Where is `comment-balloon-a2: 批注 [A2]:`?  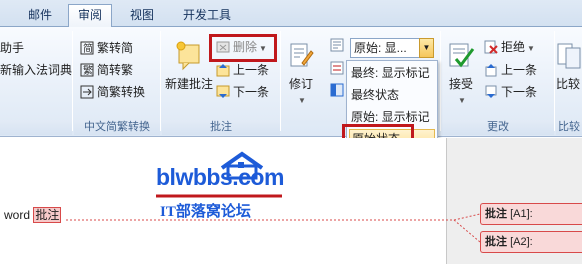 comment-balloon-a2: 批注 [A2]: is located at coordinates (531, 242).